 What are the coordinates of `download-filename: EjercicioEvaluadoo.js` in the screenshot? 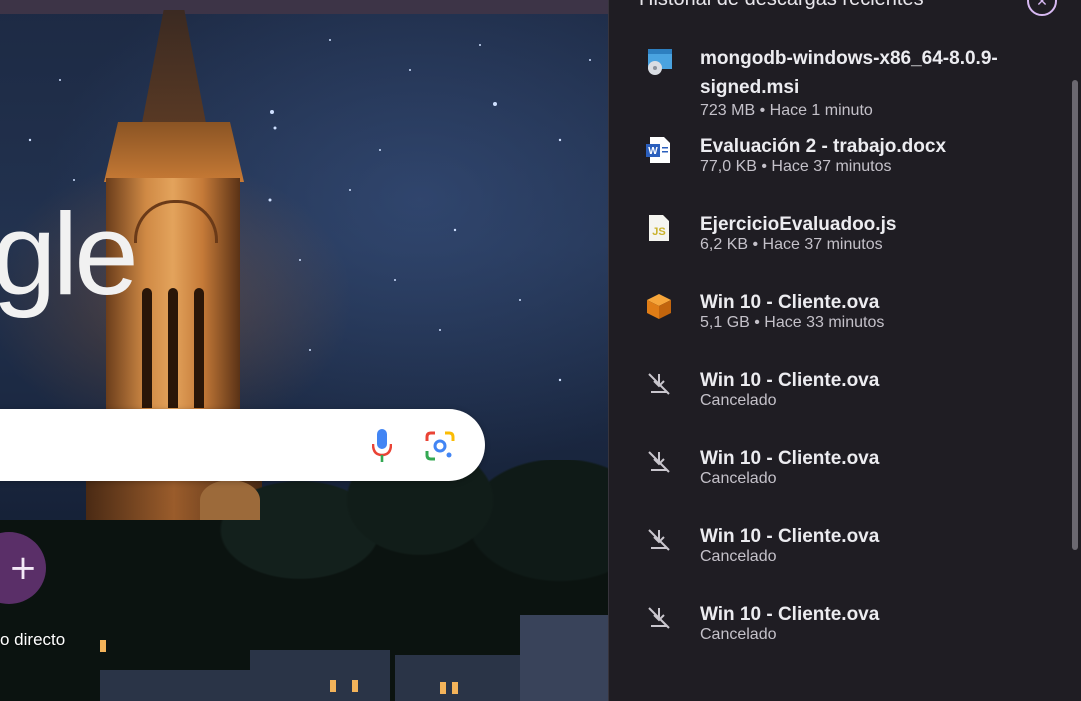 It's located at (798, 224).